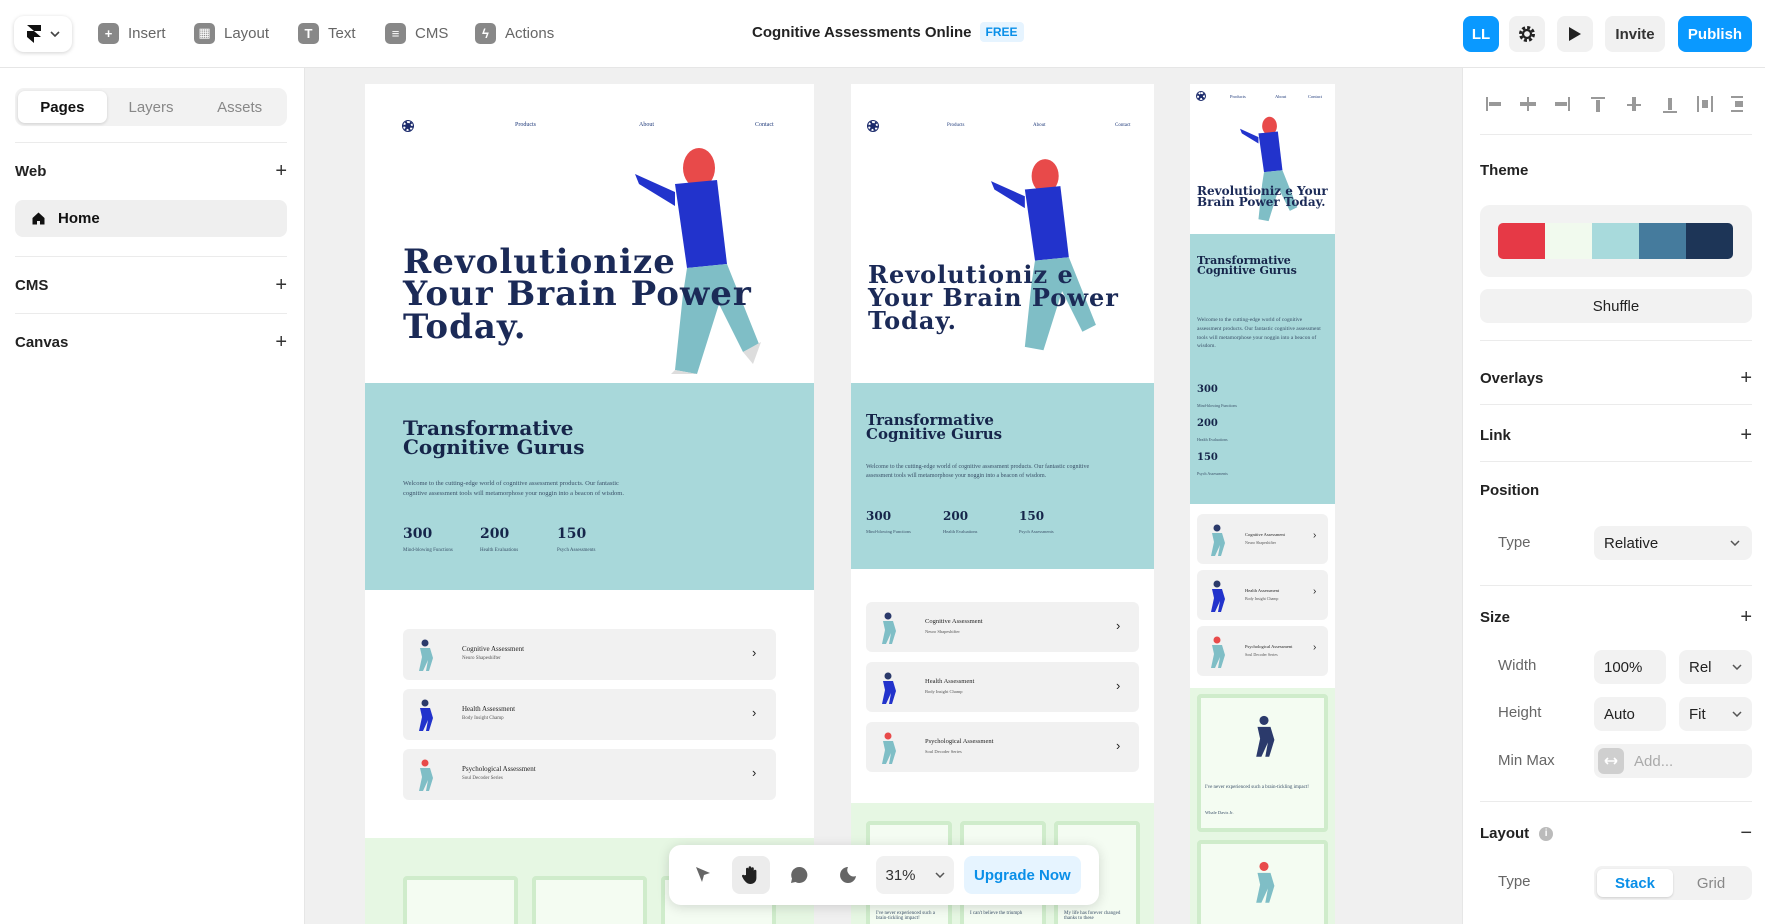 The image size is (1765, 924). I want to click on gear-icon, so click(1527, 34).